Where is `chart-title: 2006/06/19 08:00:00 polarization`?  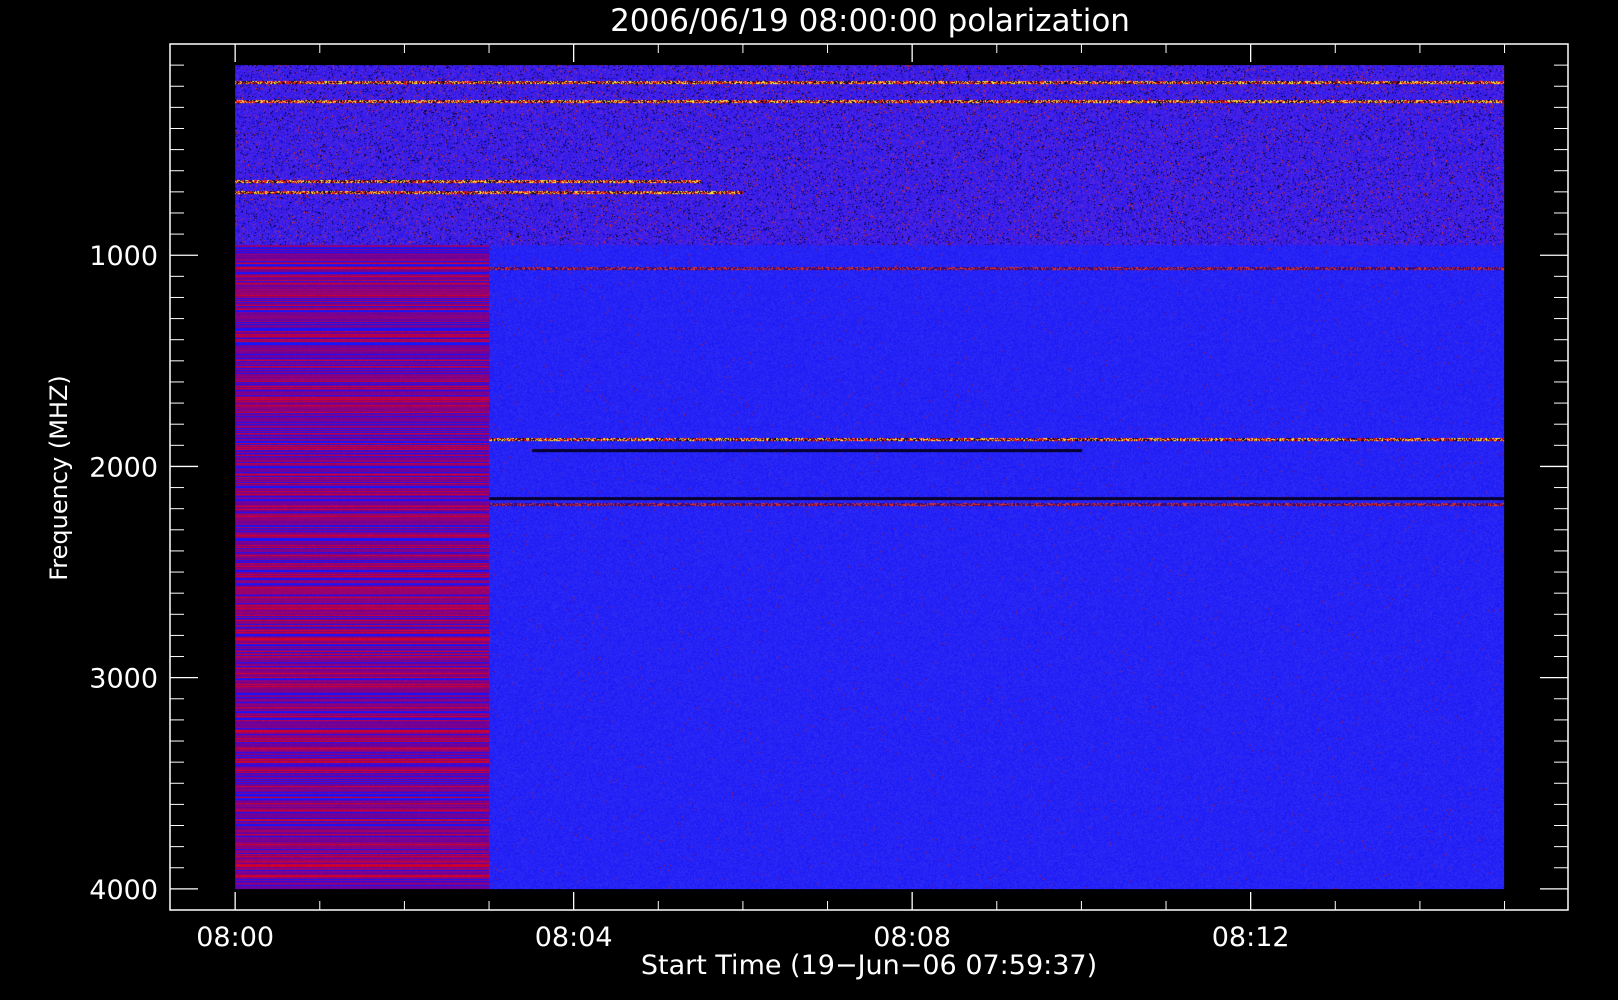
chart-title: 2006/06/19 08:00:00 polarization is located at coordinates (870, 21).